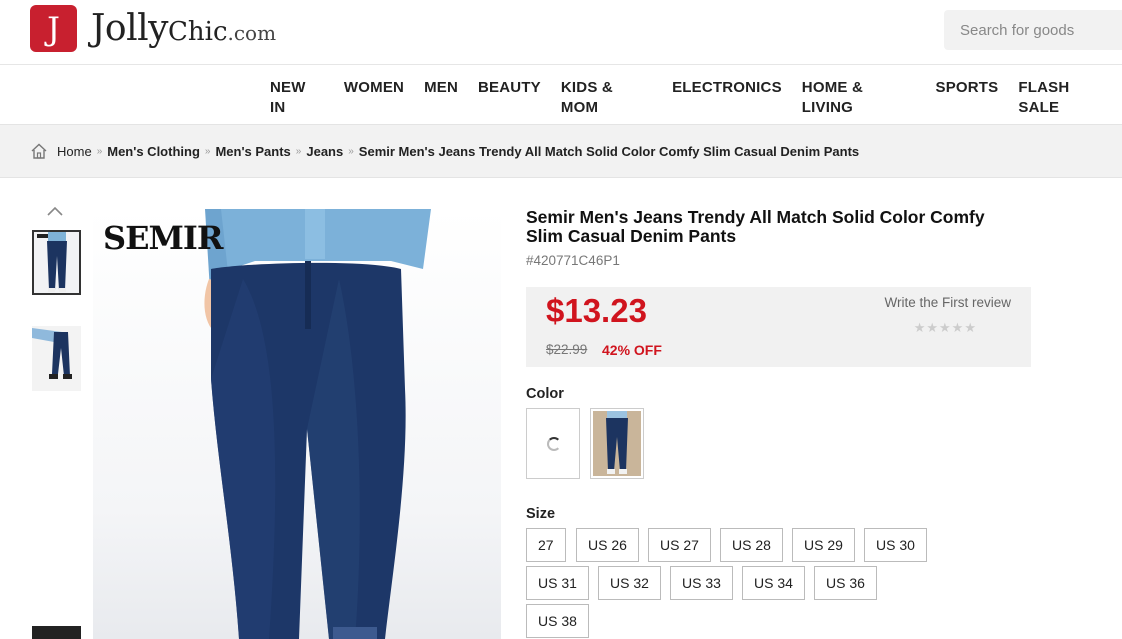  I want to click on product-sku: #420771C46P1, so click(573, 260).